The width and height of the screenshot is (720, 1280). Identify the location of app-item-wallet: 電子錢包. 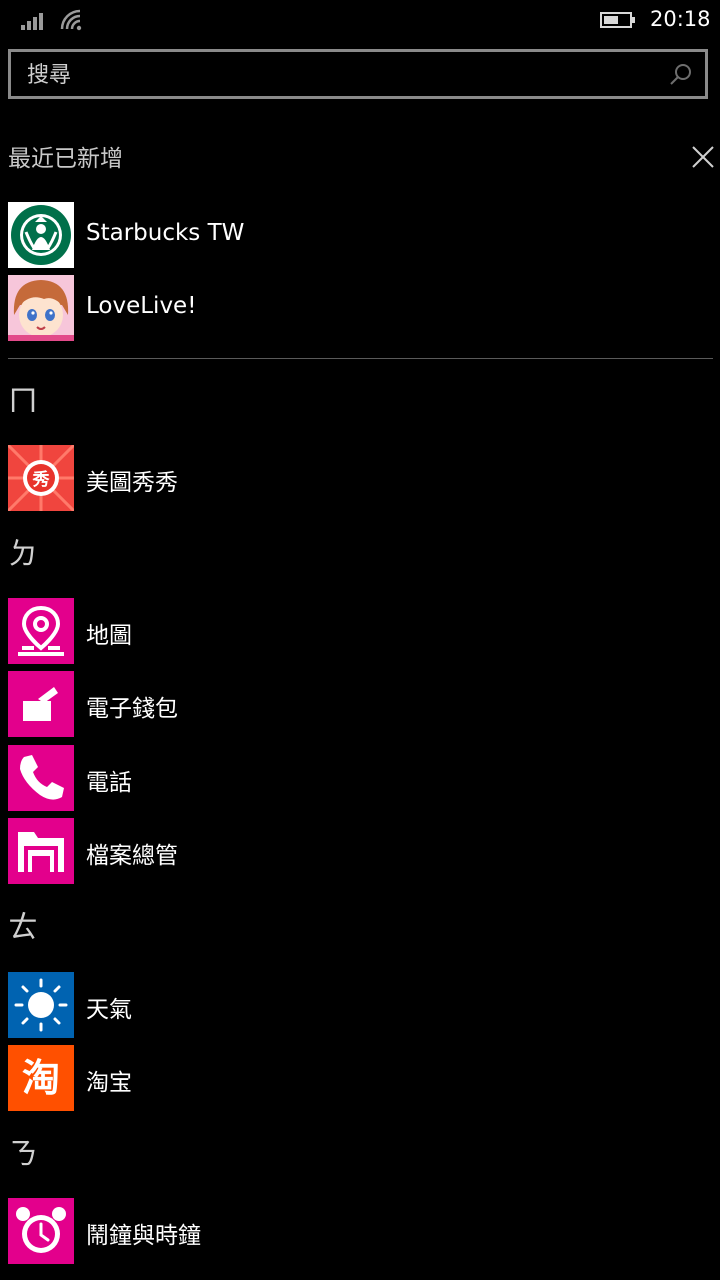
(358, 704).